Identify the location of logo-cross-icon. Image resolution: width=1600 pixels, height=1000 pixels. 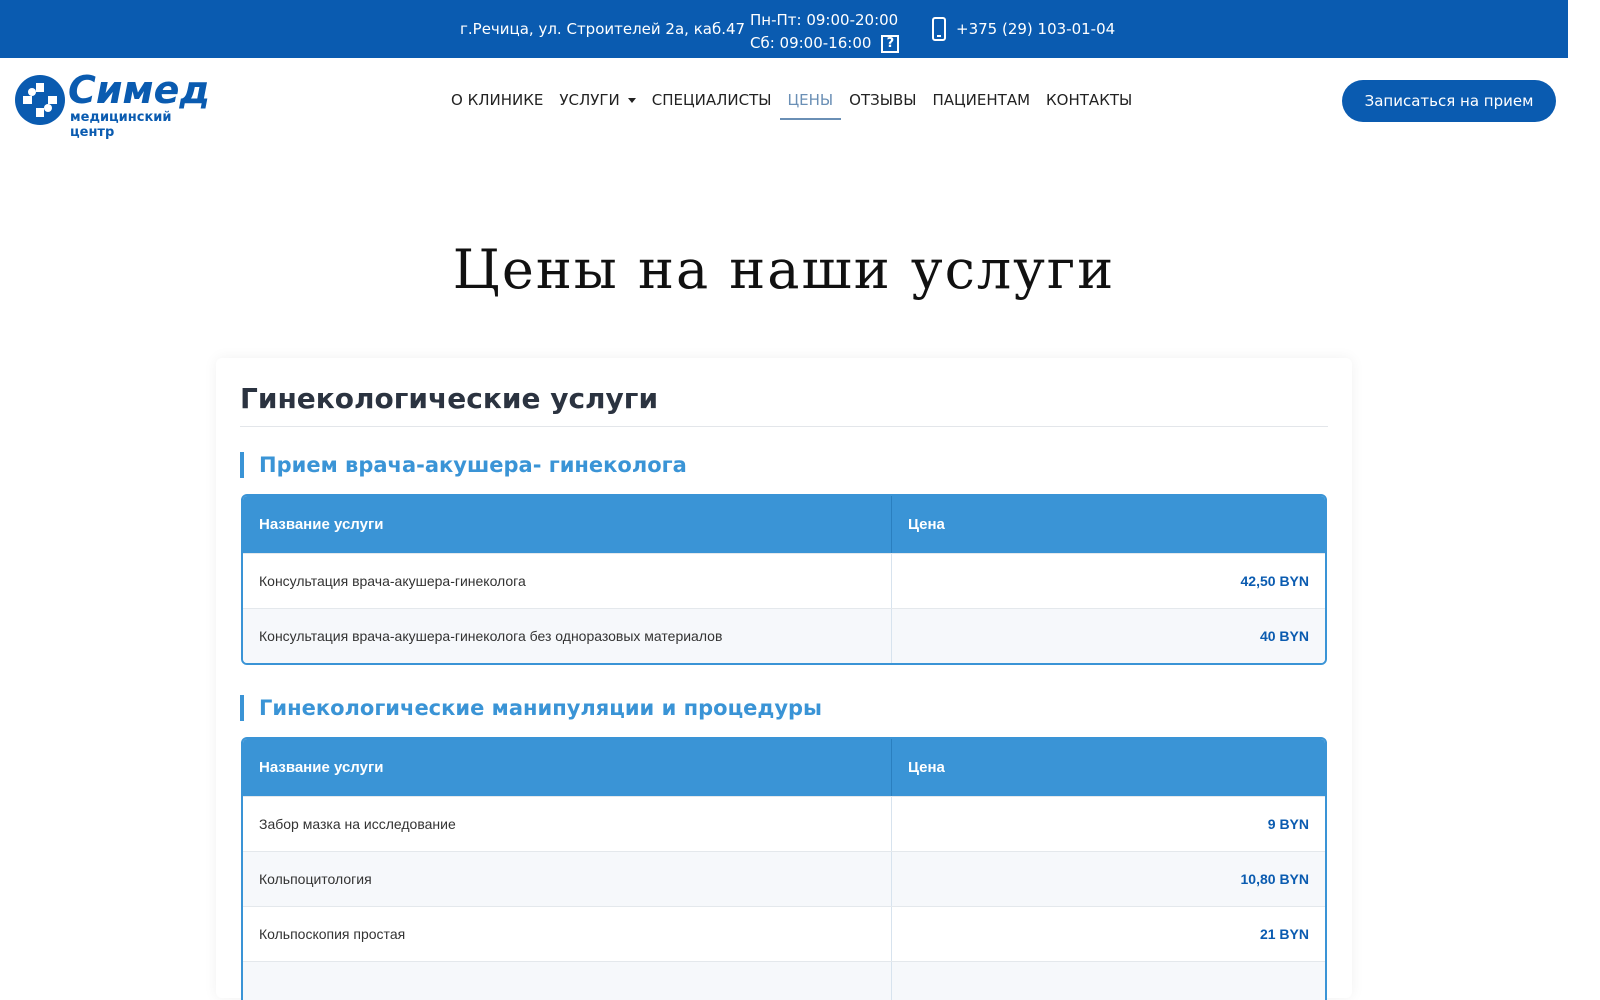
(40, 100).